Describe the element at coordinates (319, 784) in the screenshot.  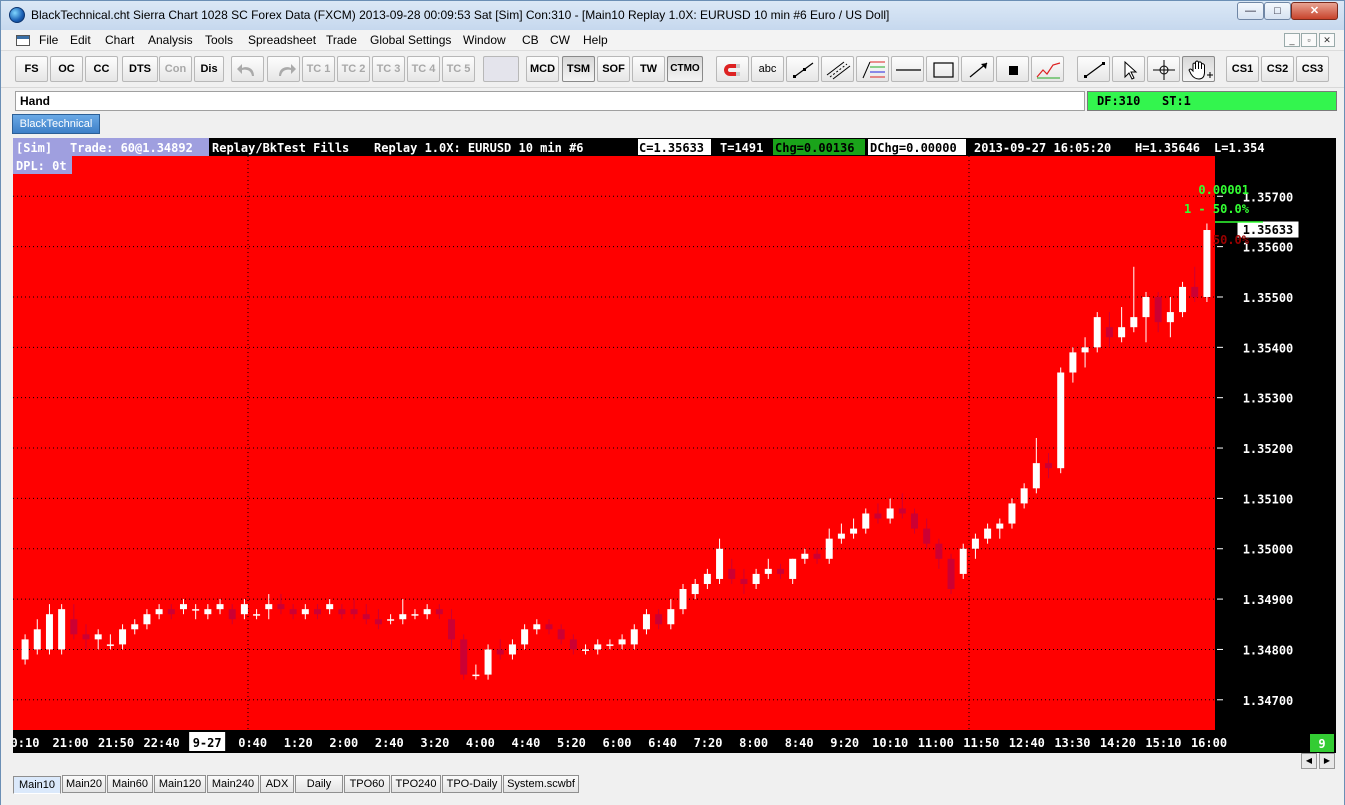
I see `tab-daily: Daily` at that location.